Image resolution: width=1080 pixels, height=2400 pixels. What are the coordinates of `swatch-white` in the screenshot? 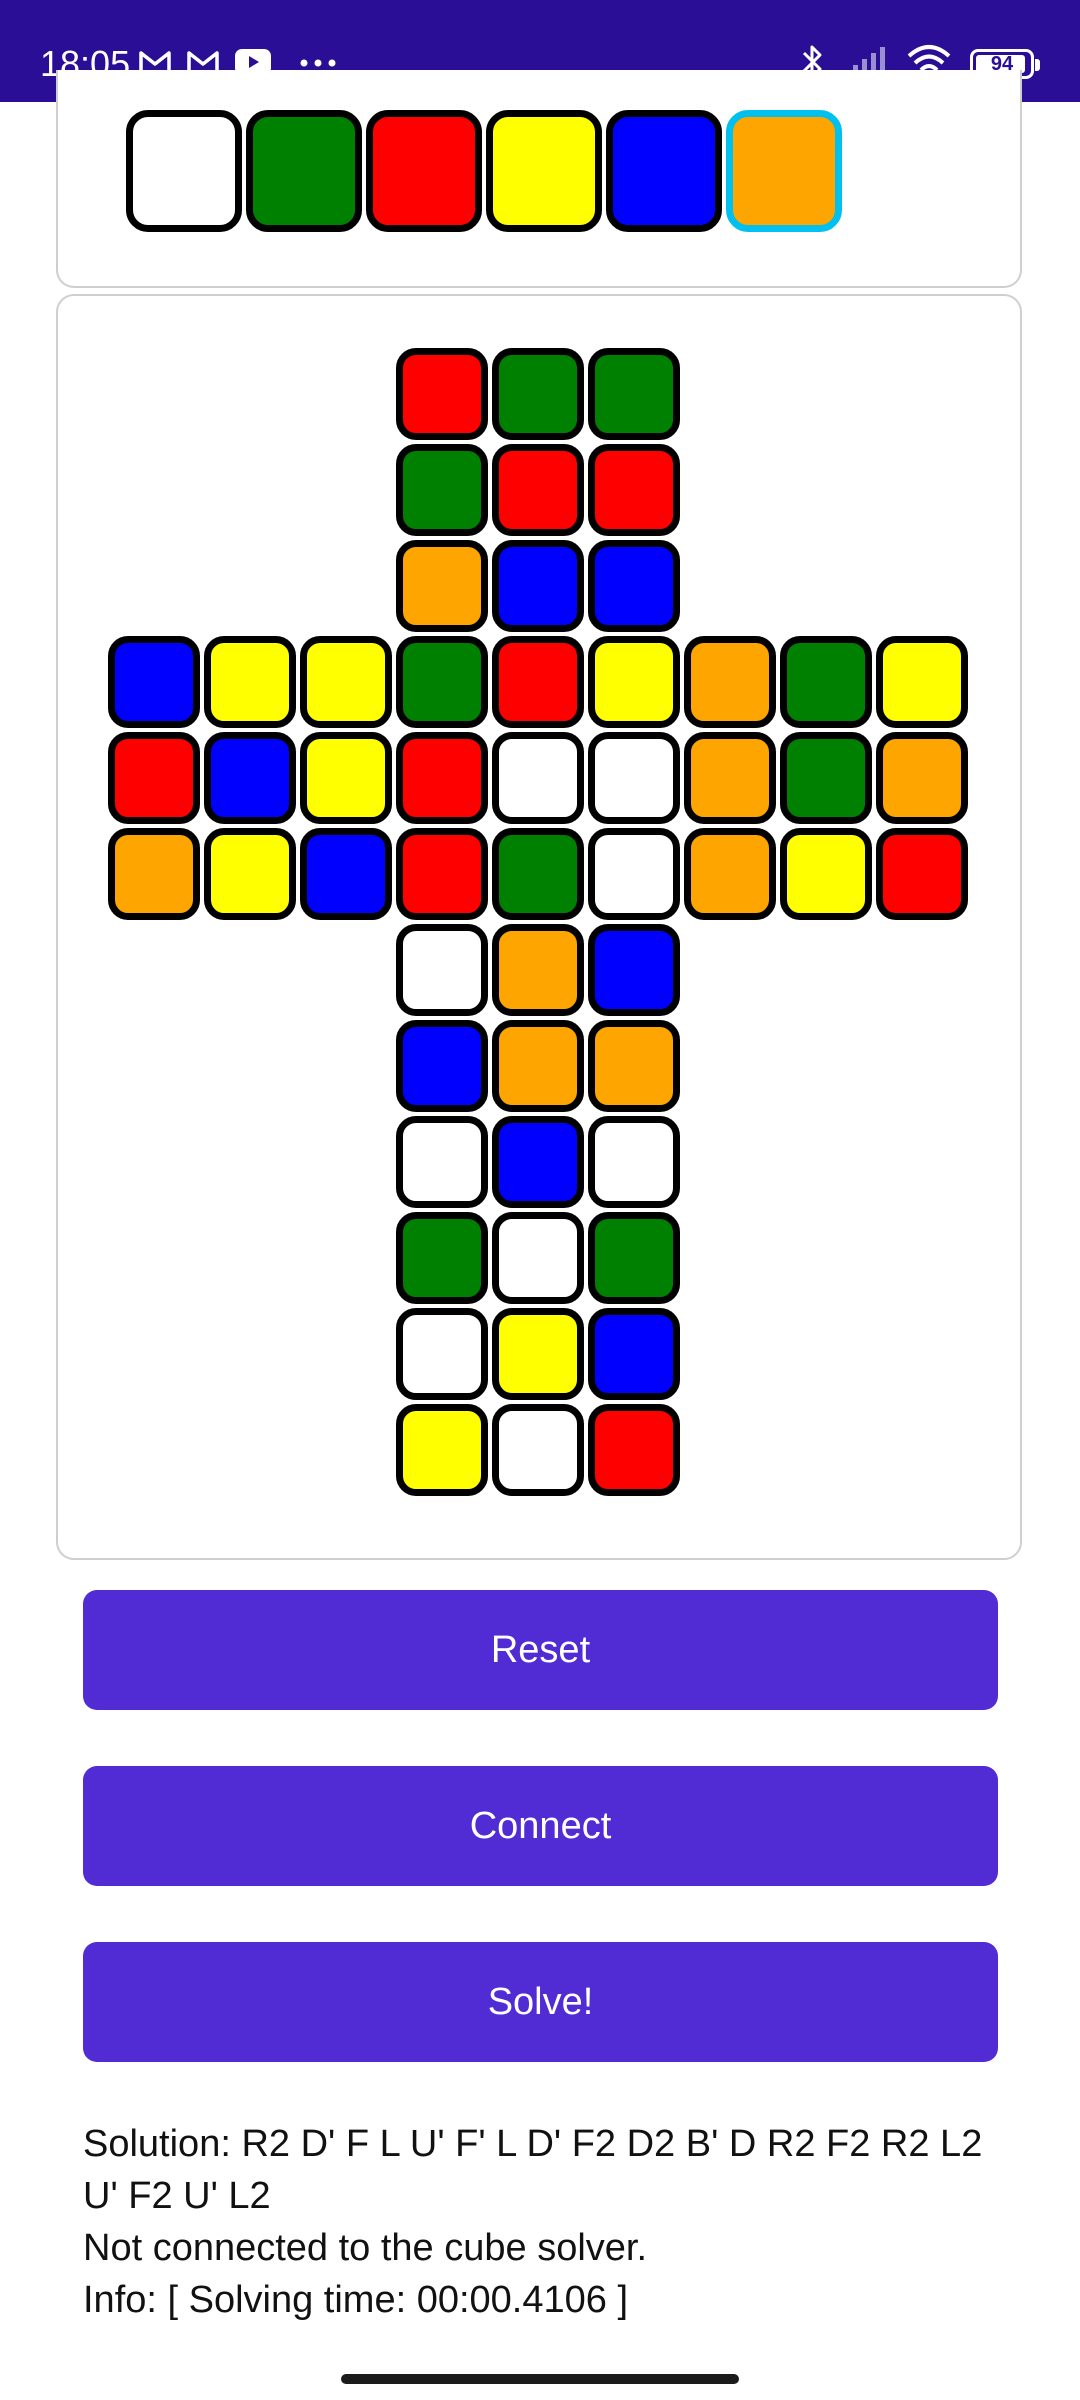 It's located at (184, 171).